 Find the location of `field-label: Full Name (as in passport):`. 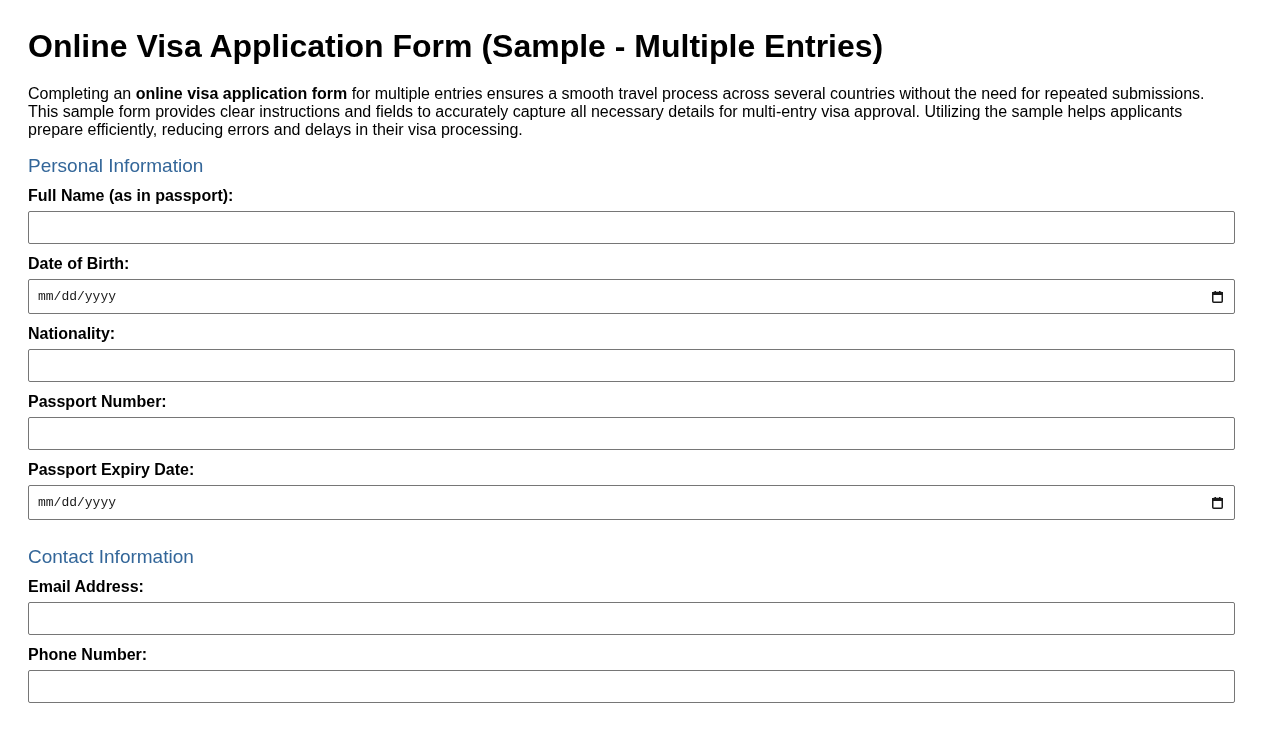

field-label: Full Name (as in passport): is located at coordinates (131, 196).